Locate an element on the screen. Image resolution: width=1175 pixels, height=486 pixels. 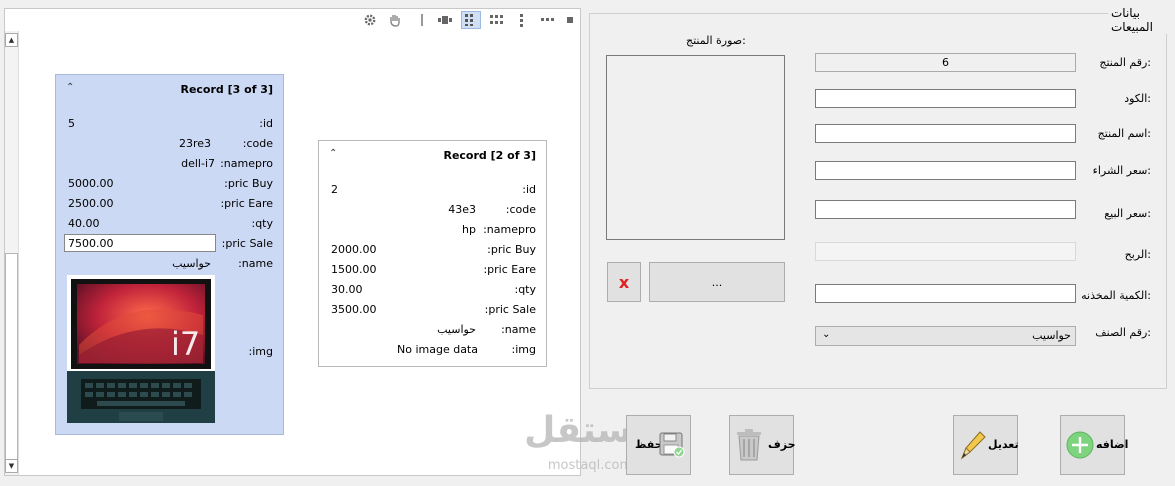
sale-price-field is located at coordinates (945, 209).